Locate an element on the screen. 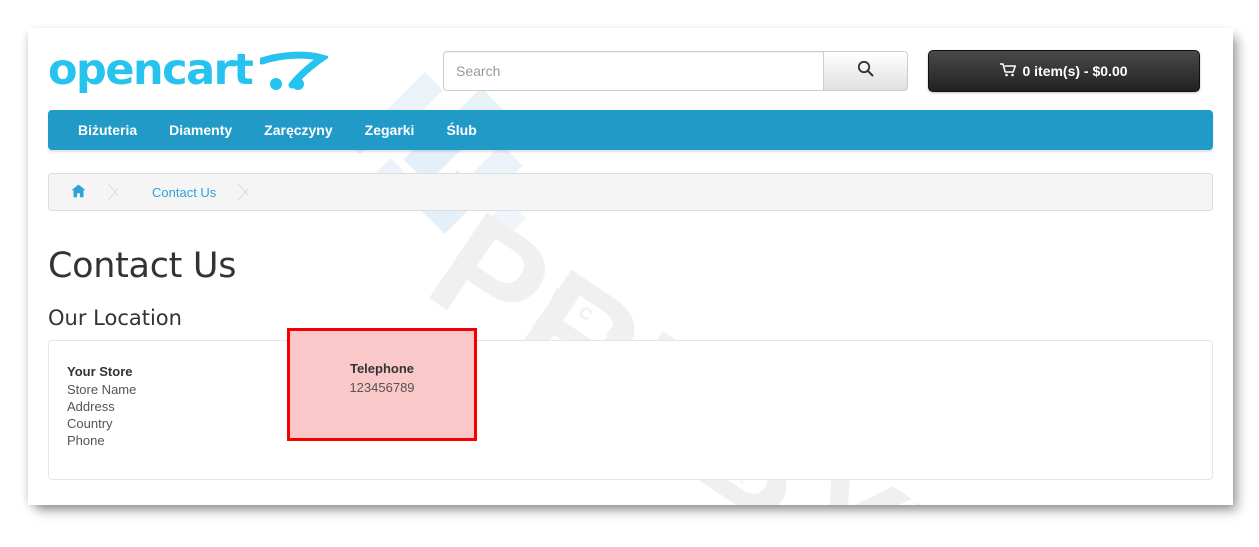  telephone-value: 123456789 is located at coordinates (382, 387).